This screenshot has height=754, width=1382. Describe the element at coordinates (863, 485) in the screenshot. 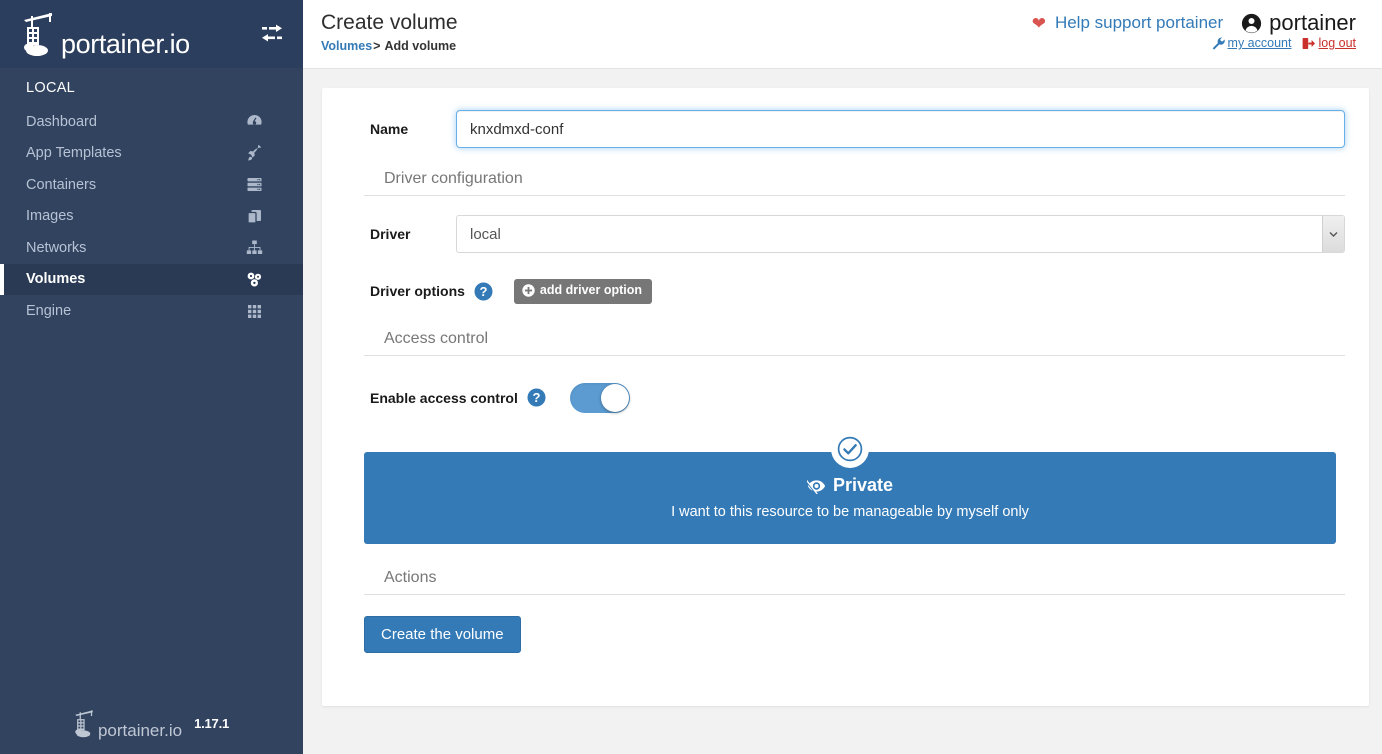

I see `access-option-title: Private` at that location.